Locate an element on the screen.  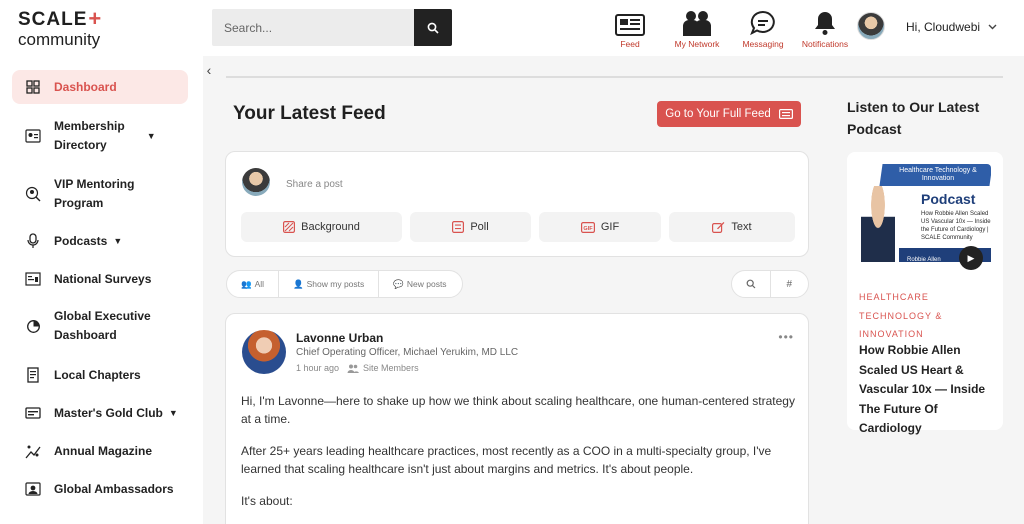
hashtag-icon: # is located at coordinates (789, 284).